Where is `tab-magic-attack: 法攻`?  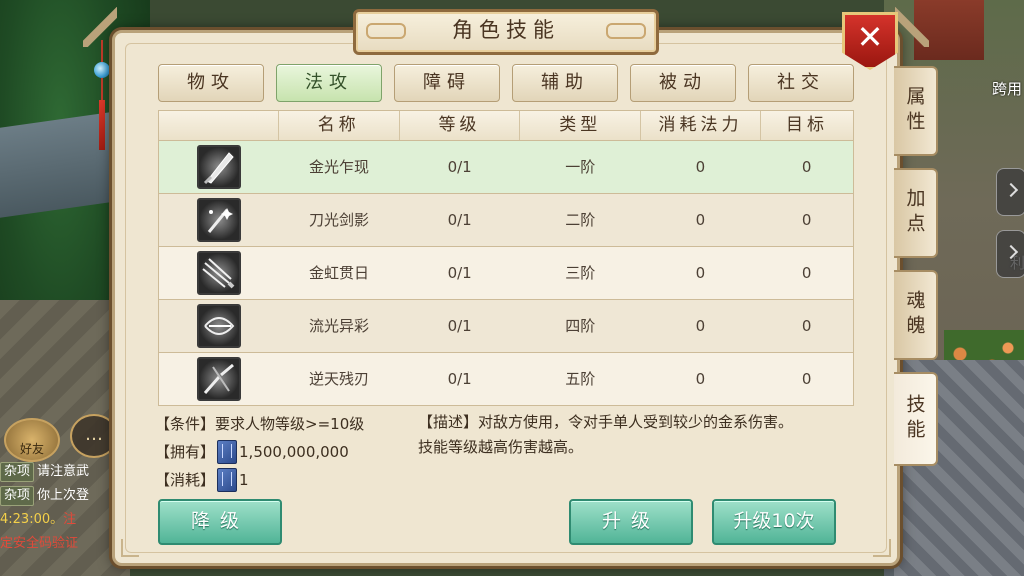 tab-magic-attack: 法攻 is located at coordinates (329, 83).